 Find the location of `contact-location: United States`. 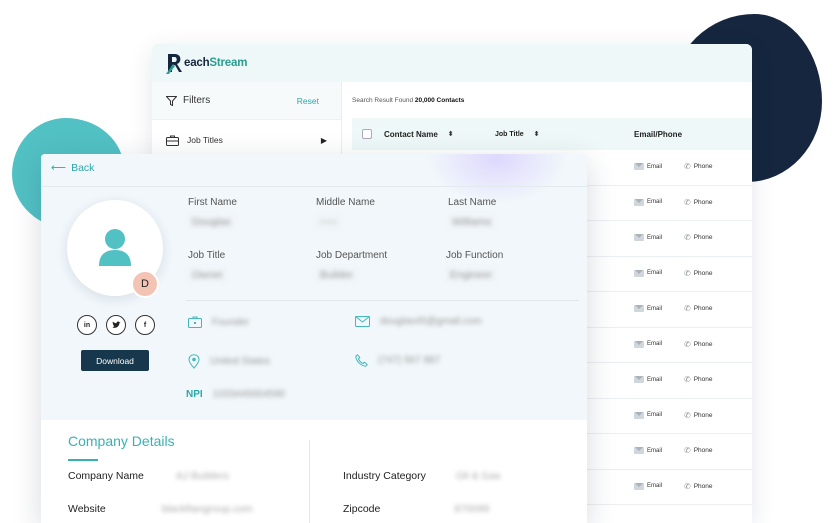

contact-location: United States is located at coordinates (229, 361).